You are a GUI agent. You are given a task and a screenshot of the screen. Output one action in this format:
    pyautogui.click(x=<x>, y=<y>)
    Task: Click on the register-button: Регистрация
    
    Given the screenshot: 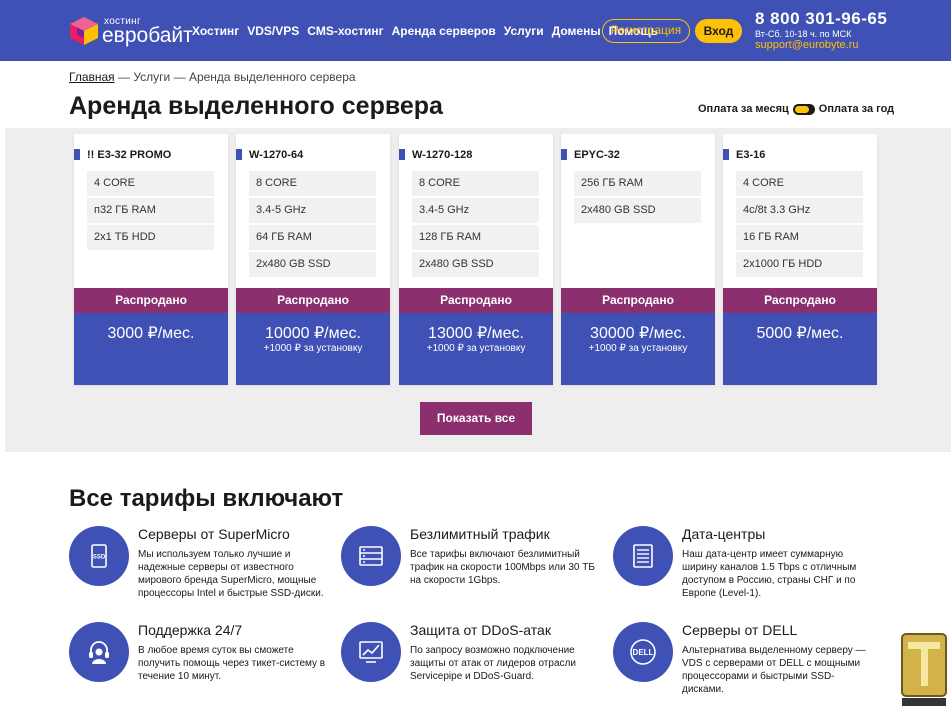 What is the action you would take?
    pyautogui.click(x=646, y=31)
    